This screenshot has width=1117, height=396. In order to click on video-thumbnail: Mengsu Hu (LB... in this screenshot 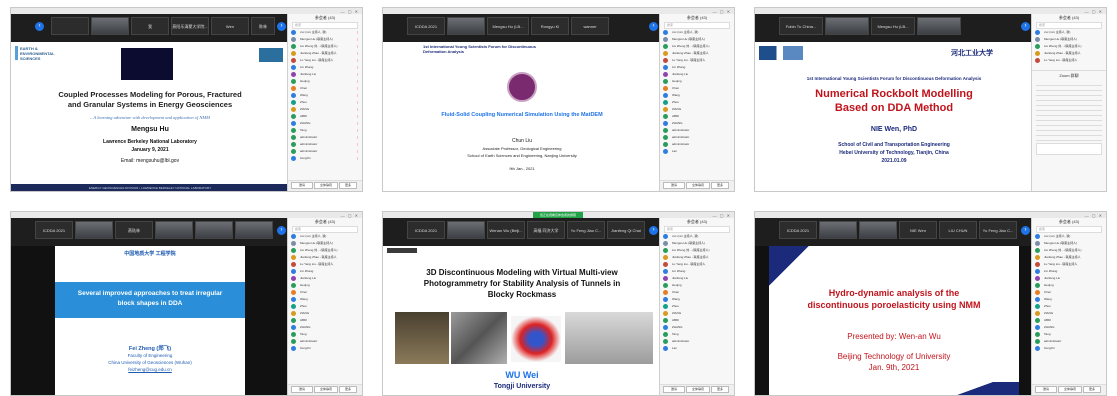, I will do `click(893, 26)`.